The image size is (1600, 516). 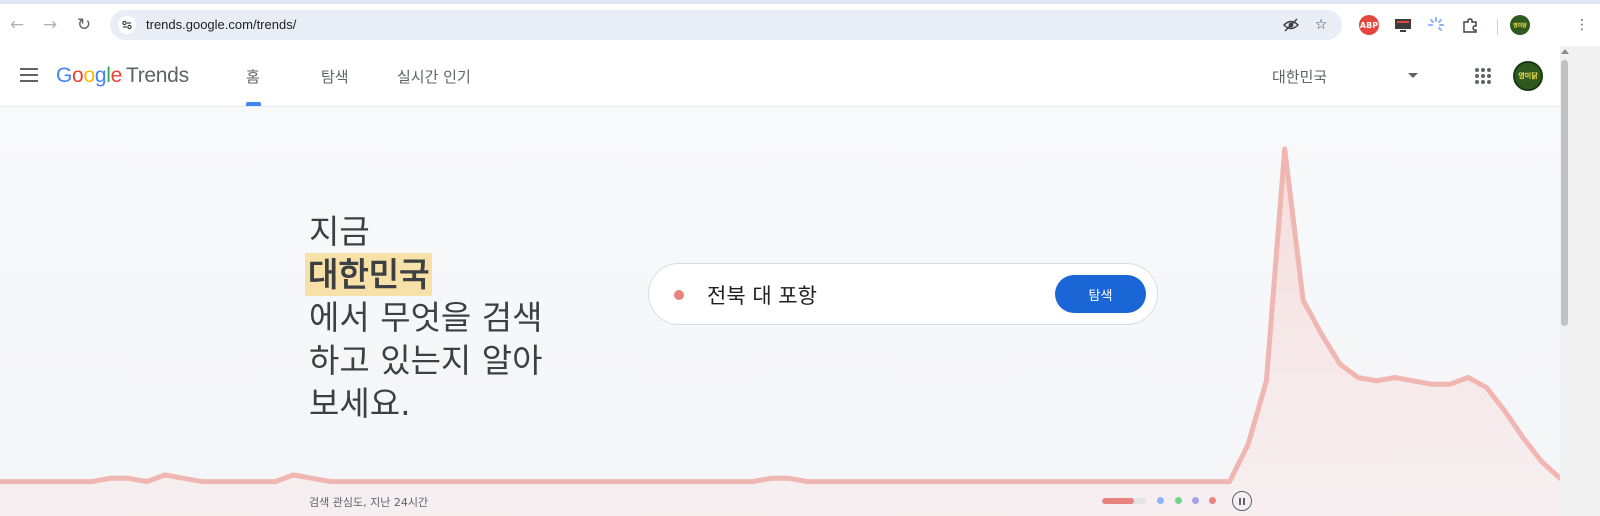 I want to click on forward-button: →, so click(x=50, y=25).